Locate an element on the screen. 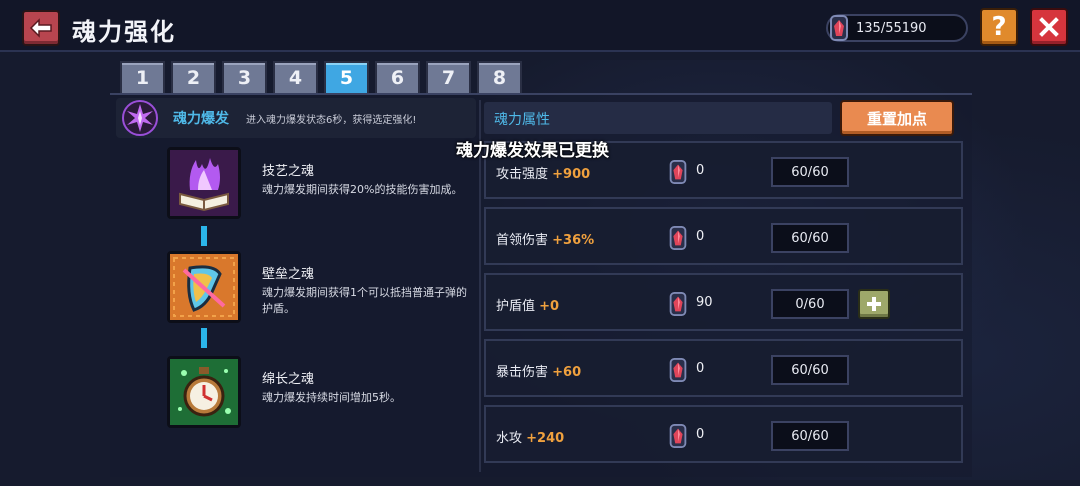 This screenshot has width=1080, height=486. soul-description-bulwark: 魂力爆发期间获得1个可以抵挡普通子弹的护盾。 is located at coordinates (364, 300).